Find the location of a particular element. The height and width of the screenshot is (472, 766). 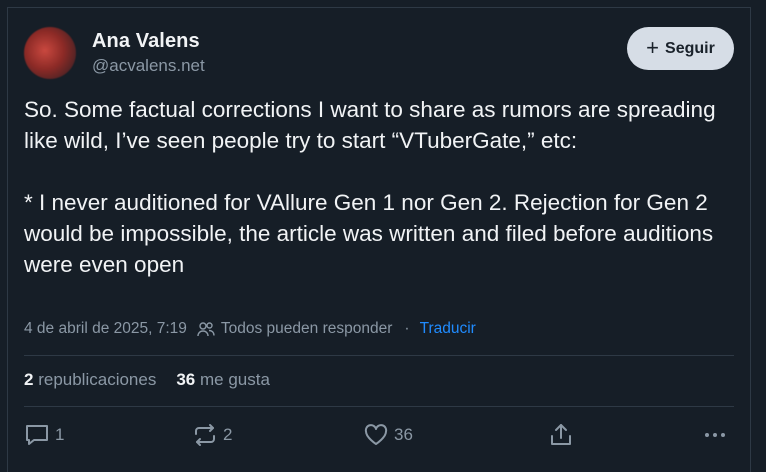

reply-button: 1 is located at coordinates (44, 435).